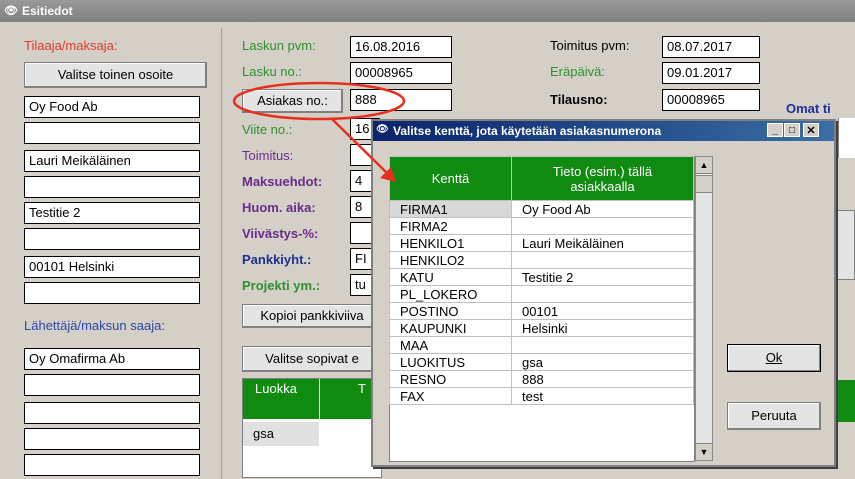  Describe the element at coordinates (362, 148) in the screenshot. I see `annotation-arrow-line` at that location.